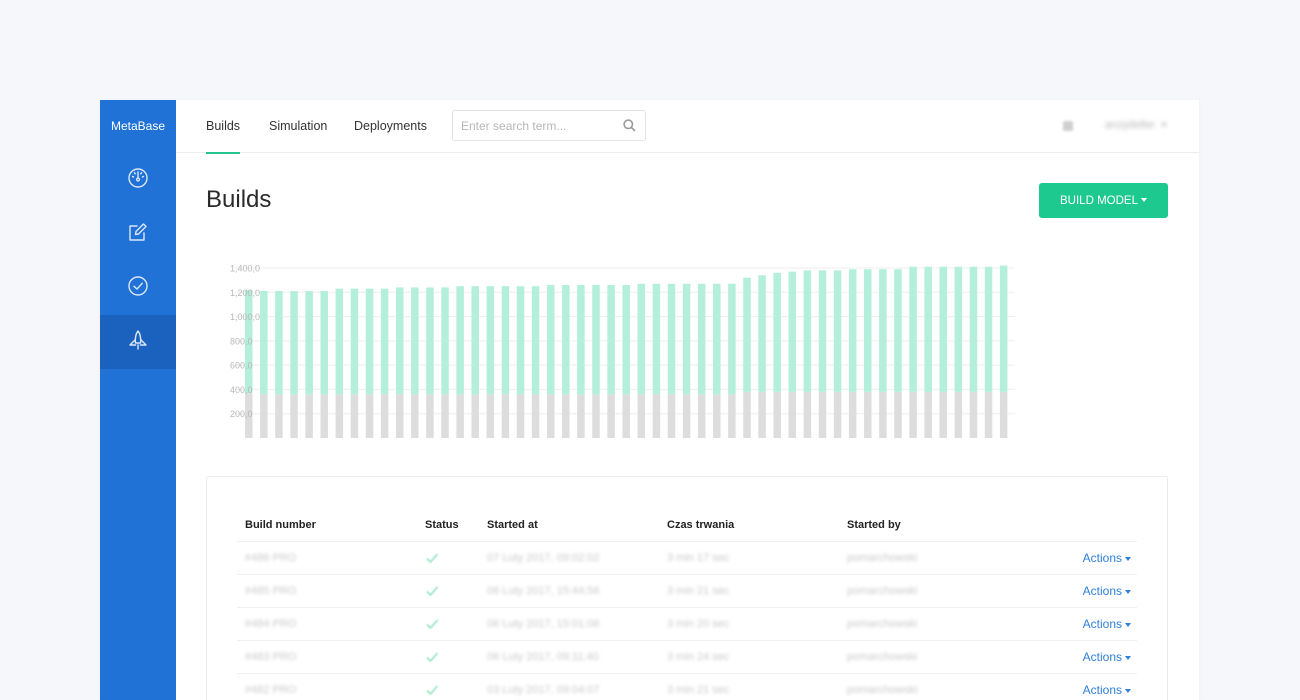 This screenshot has width=1300, height=700. I want to click on column-header-duration: Czas trwania, so click(700, 525).